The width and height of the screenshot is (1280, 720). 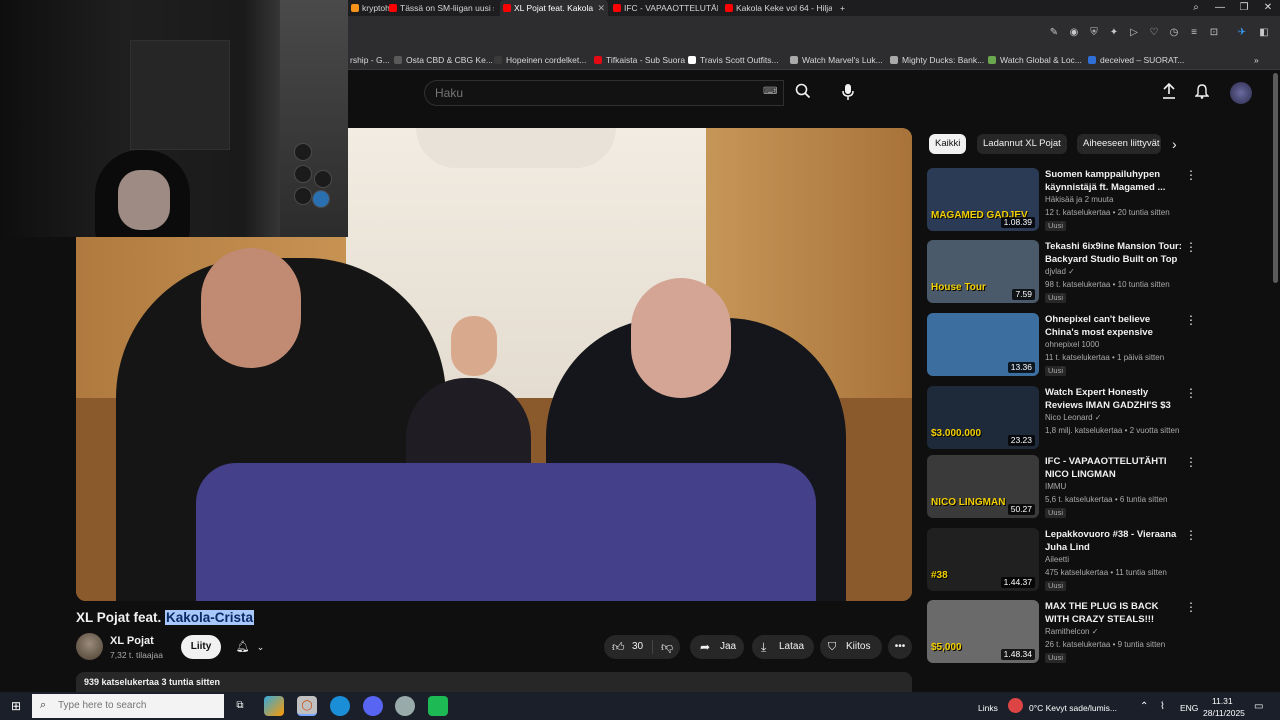 I want to click on microphone-icon, so click(x=848, y=93).